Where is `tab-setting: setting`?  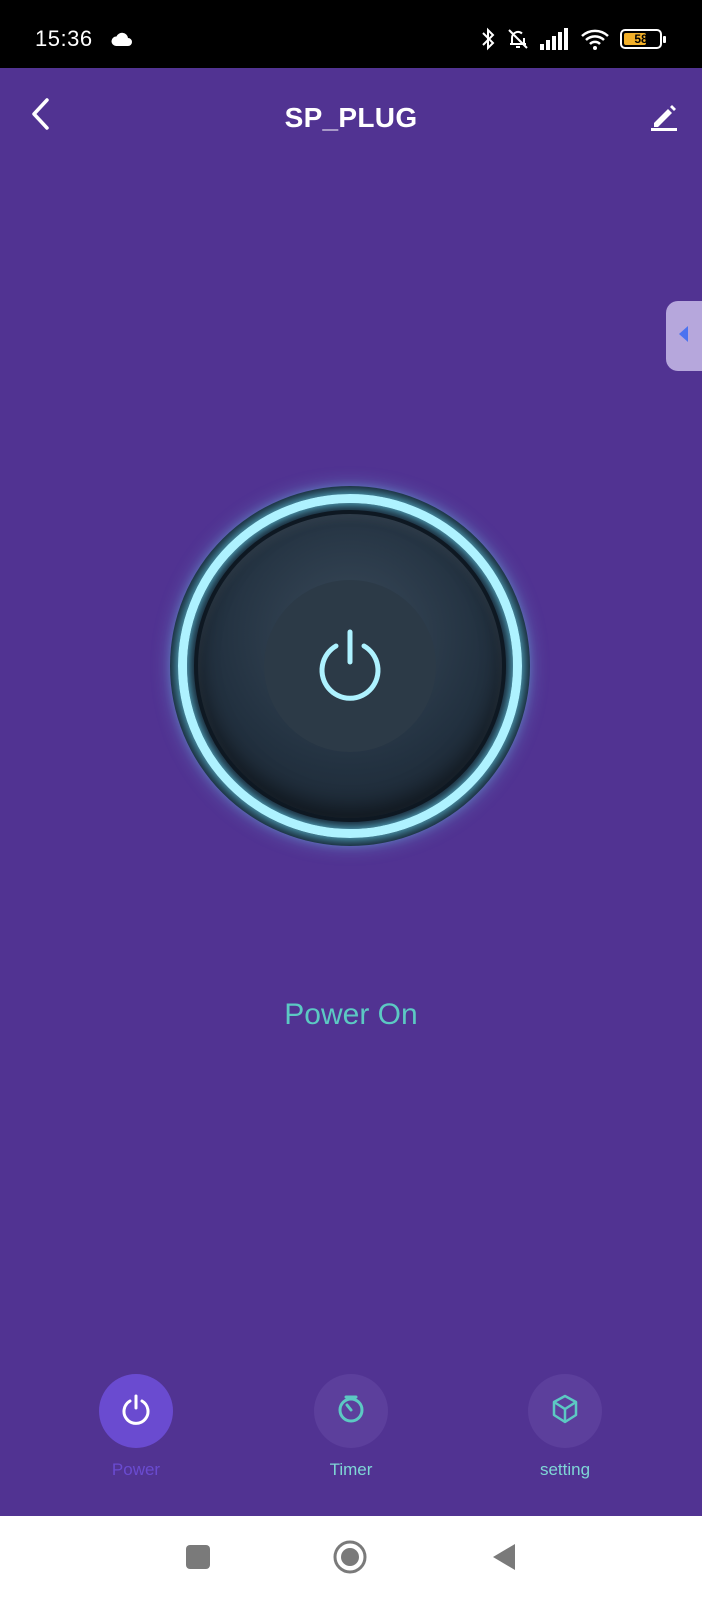
tab-setting: setting is located at coordinates (565, 1427).